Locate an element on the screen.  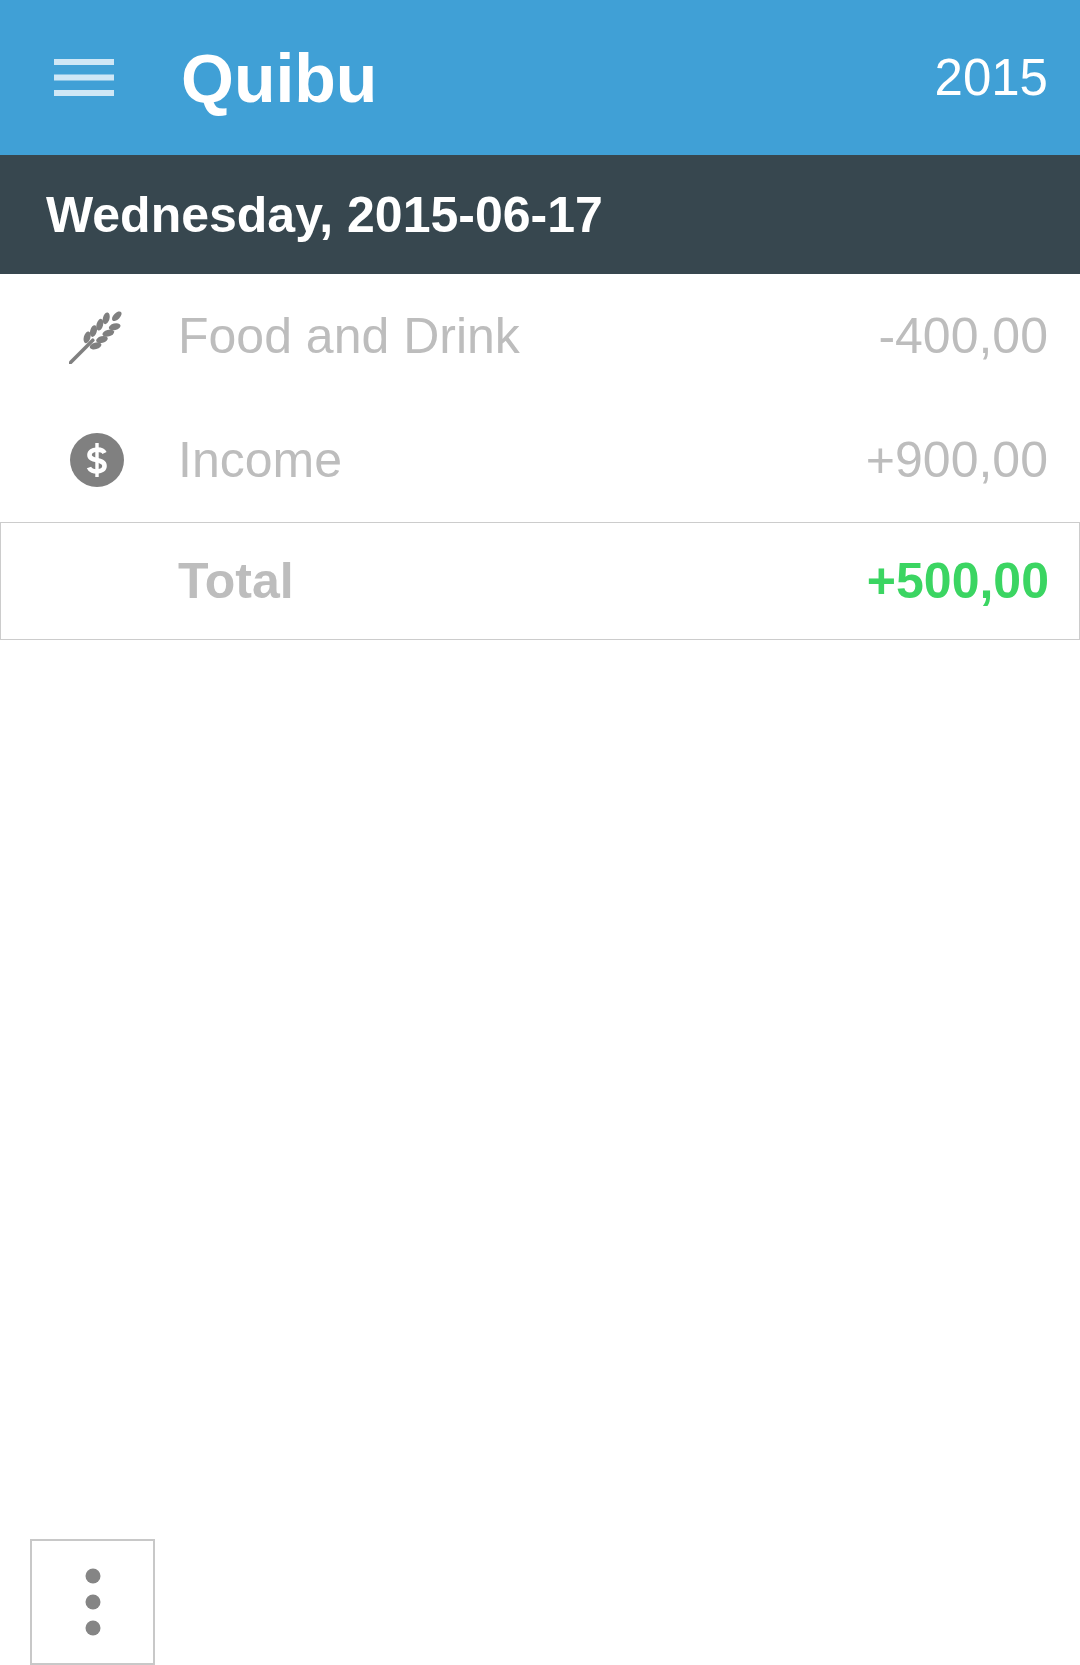
menu-button is located at coordinates (84, 77).